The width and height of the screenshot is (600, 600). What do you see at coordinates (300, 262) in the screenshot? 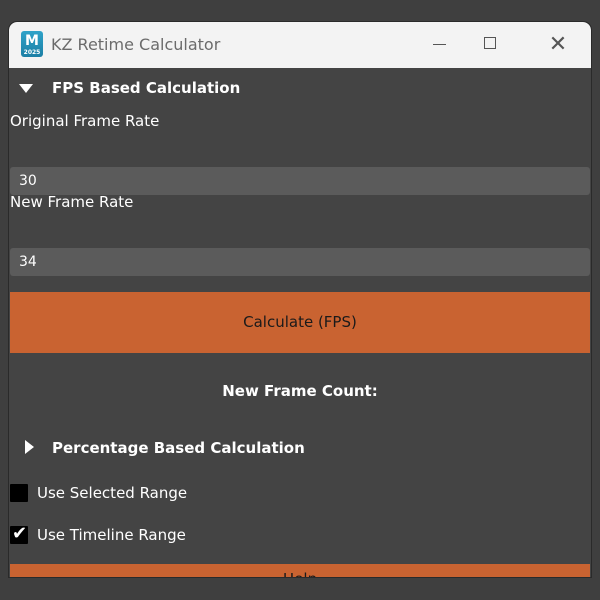
I see `new-frame-rate-input: 34` at bounding box center [300, 262].